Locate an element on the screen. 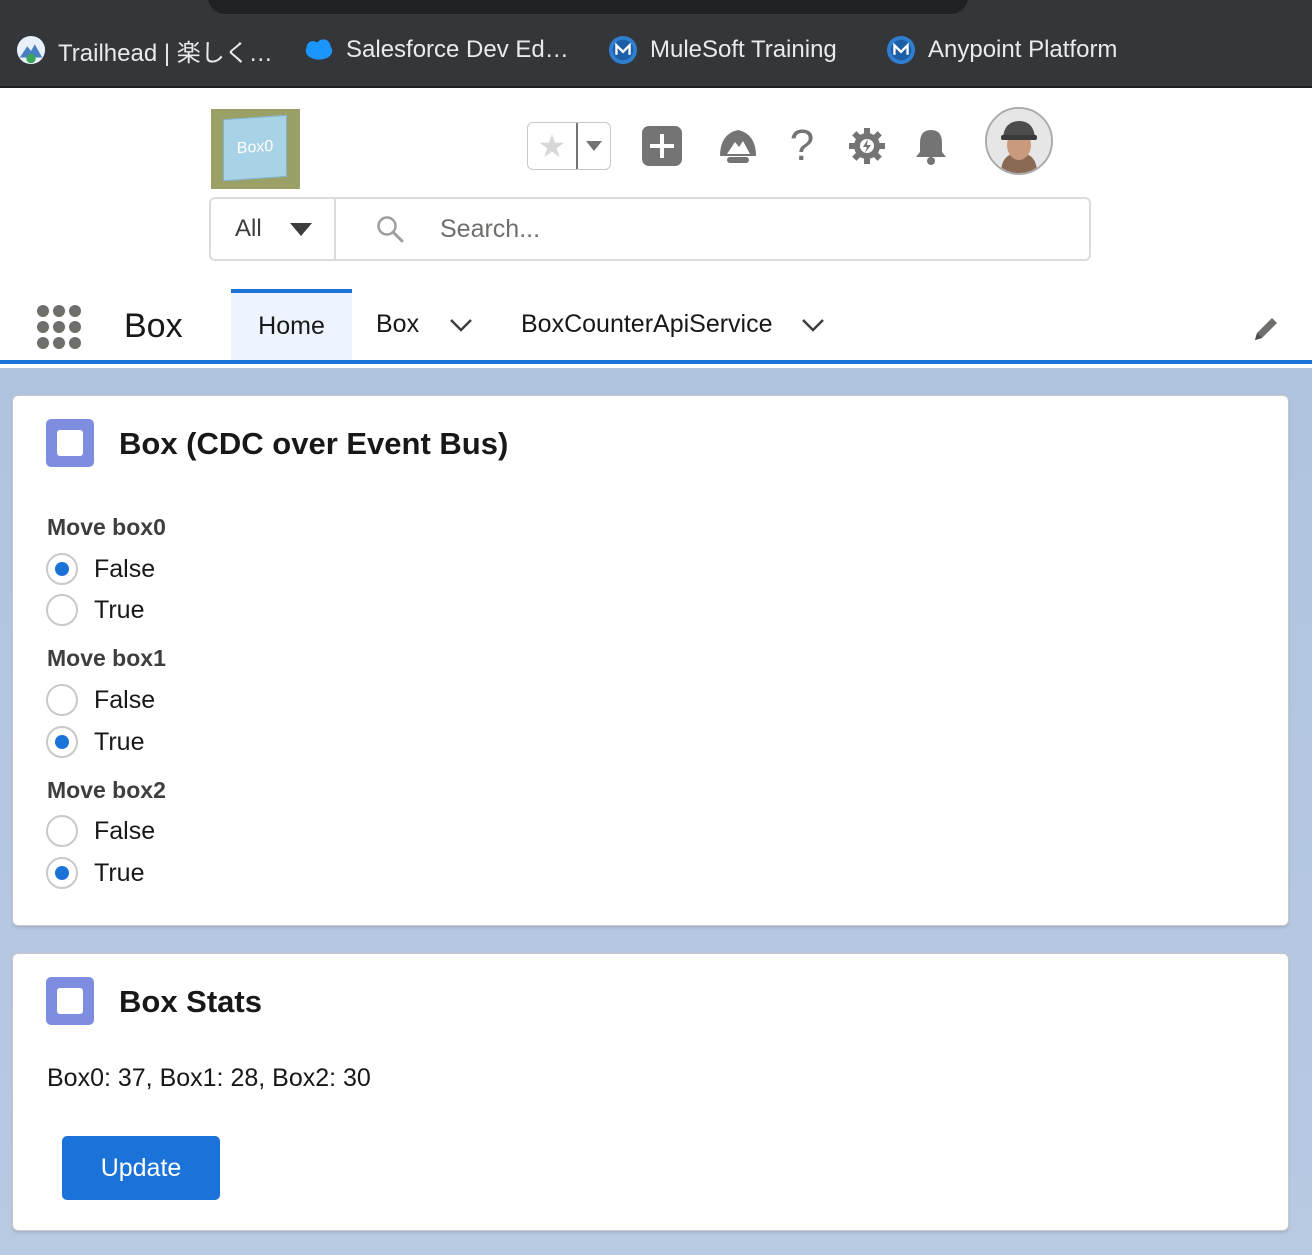  bookmark-anypoint-platform: Anypoint Platform is located at coordinates (1001, 50).